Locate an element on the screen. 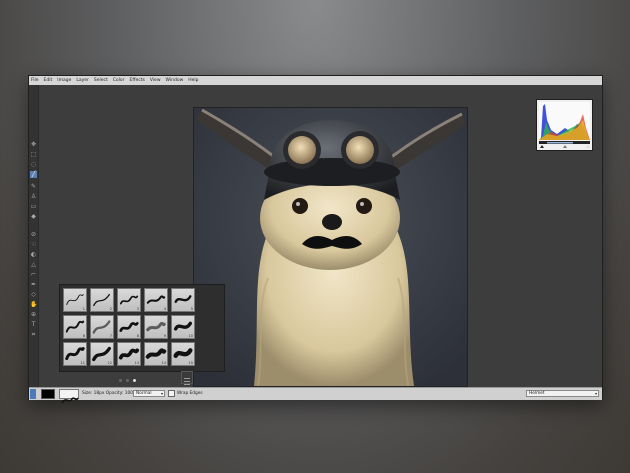 This screenshot has width=630, height=473. histogram-graph is located at coordinates (564, 125).